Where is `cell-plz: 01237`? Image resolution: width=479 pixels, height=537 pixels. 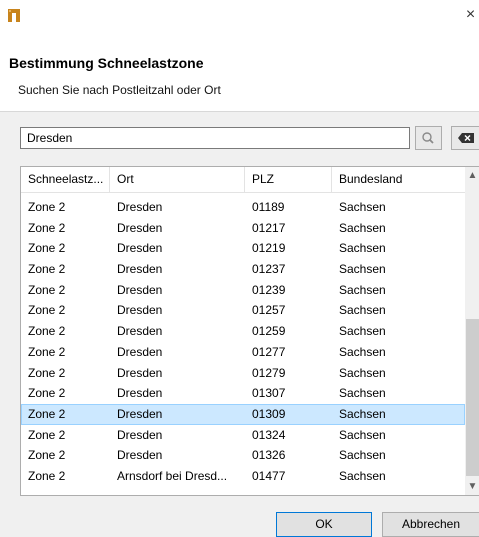
cell-plz: 01237 is located at coordinates (269, 269).